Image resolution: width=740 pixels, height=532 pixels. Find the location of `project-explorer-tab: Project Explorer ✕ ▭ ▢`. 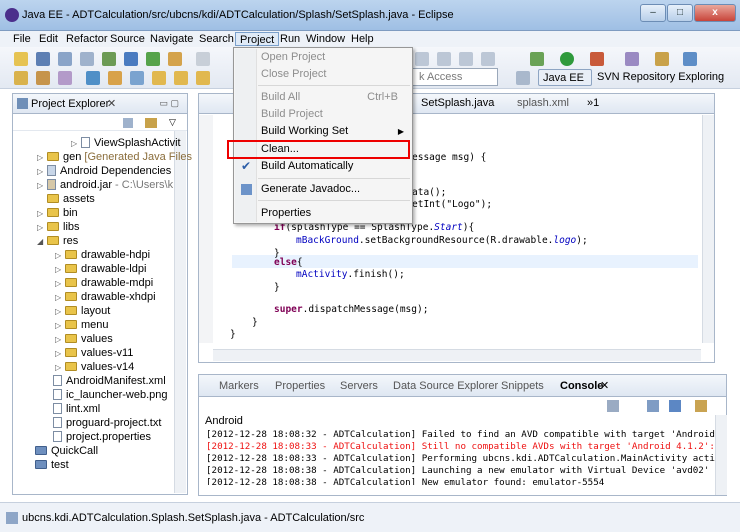

project-explorer-tab: Project Explorer ✕ ▭ ▢ is located at coordinates (100, 104).